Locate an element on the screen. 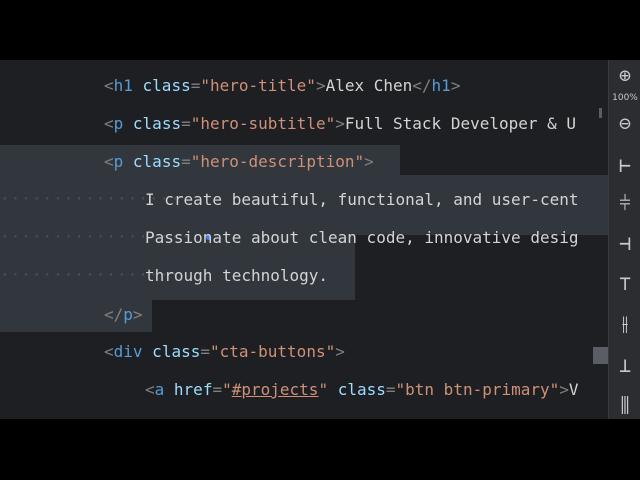 Image resolution: width=640 pixels, height=480 pixels. tool-panel: 100% ⊕ ⊖ ⊢ ⫩ ⊣ ⊤ ⫲ ⊥ ⫼ is located at coordinates (624, 239).